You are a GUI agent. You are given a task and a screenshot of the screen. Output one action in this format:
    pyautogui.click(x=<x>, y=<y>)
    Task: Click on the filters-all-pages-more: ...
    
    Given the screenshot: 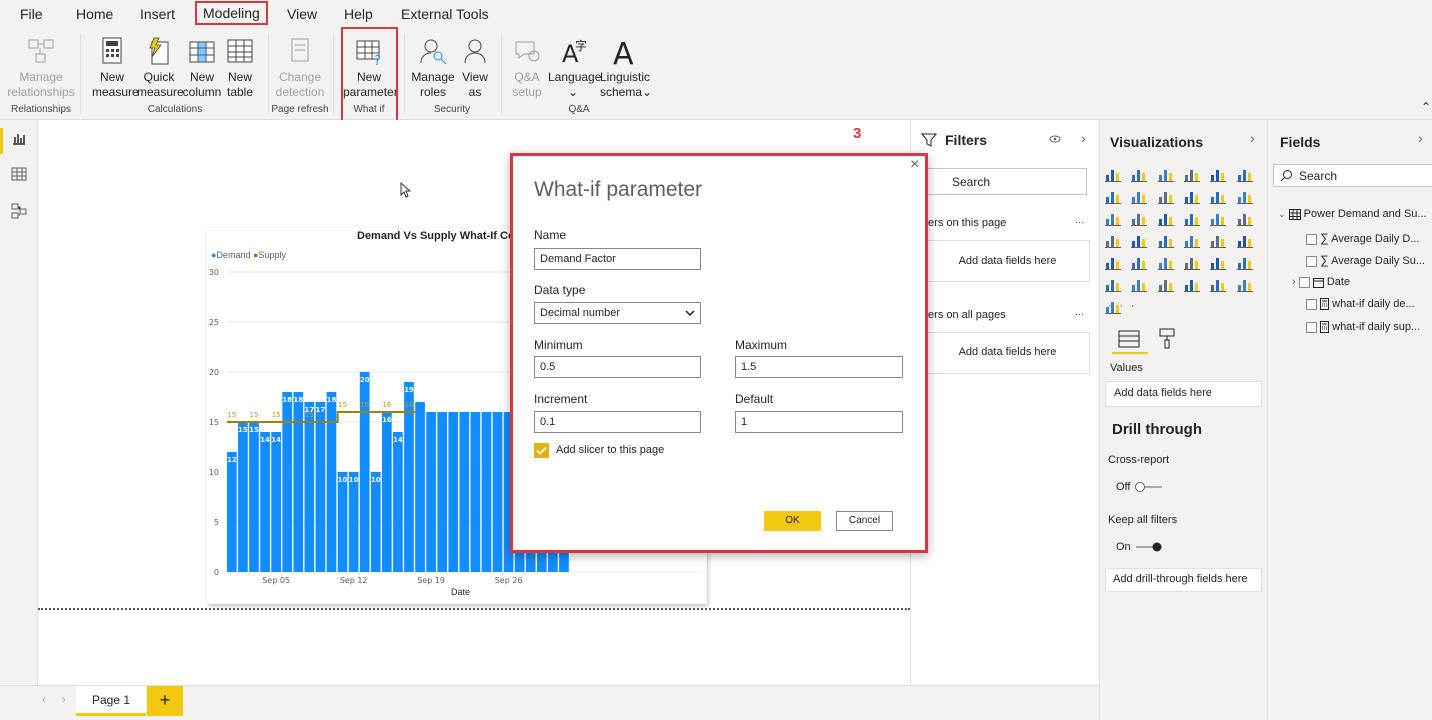 What is the action you would take?
    pyautogui.click(x=1079, y=312)
    